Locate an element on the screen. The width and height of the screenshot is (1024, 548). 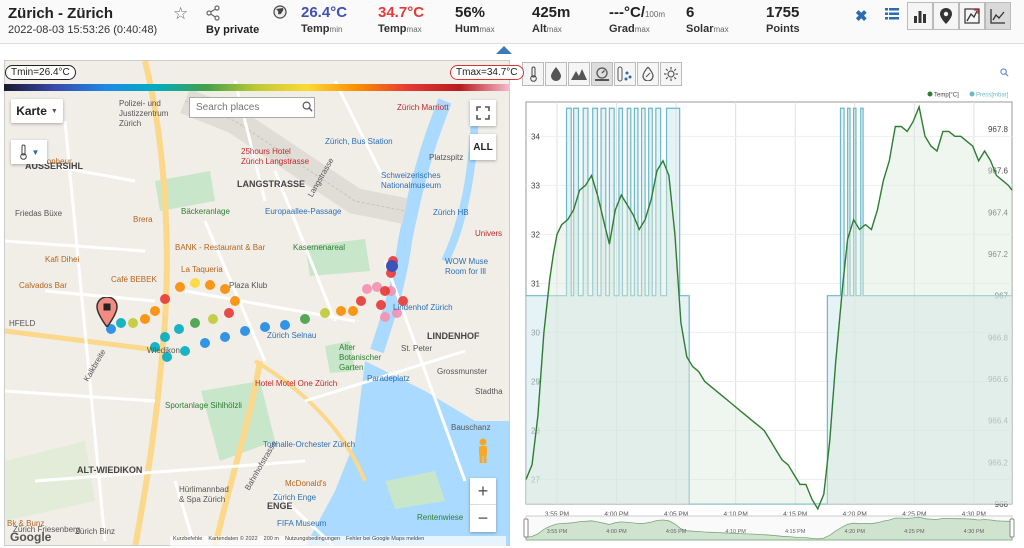
map-label: Friedas Büxe is located at coordinates (39, 213).